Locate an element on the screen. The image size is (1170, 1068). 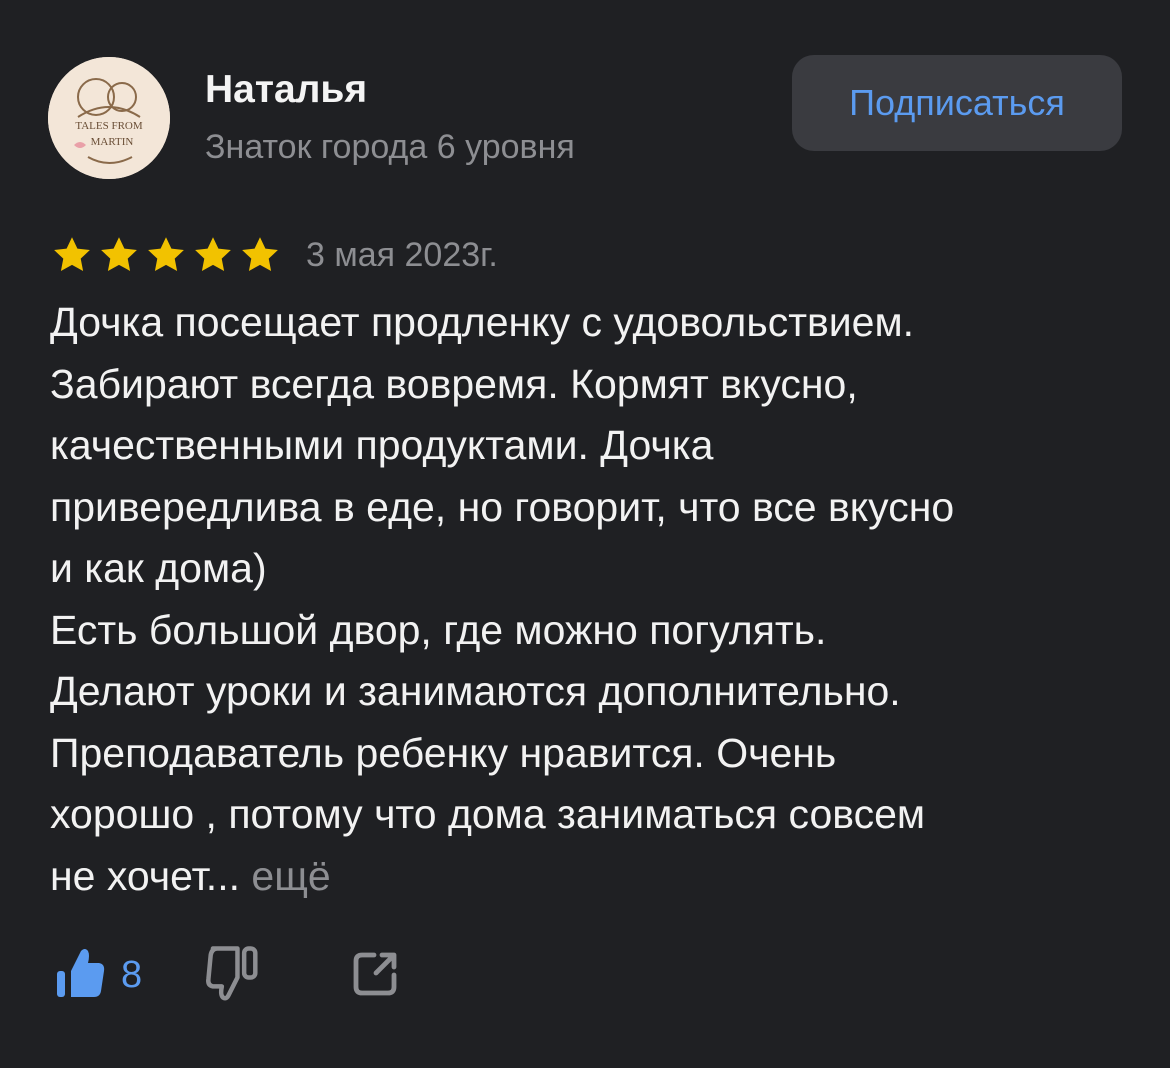
share-icon is located at coordinates (376, 975).